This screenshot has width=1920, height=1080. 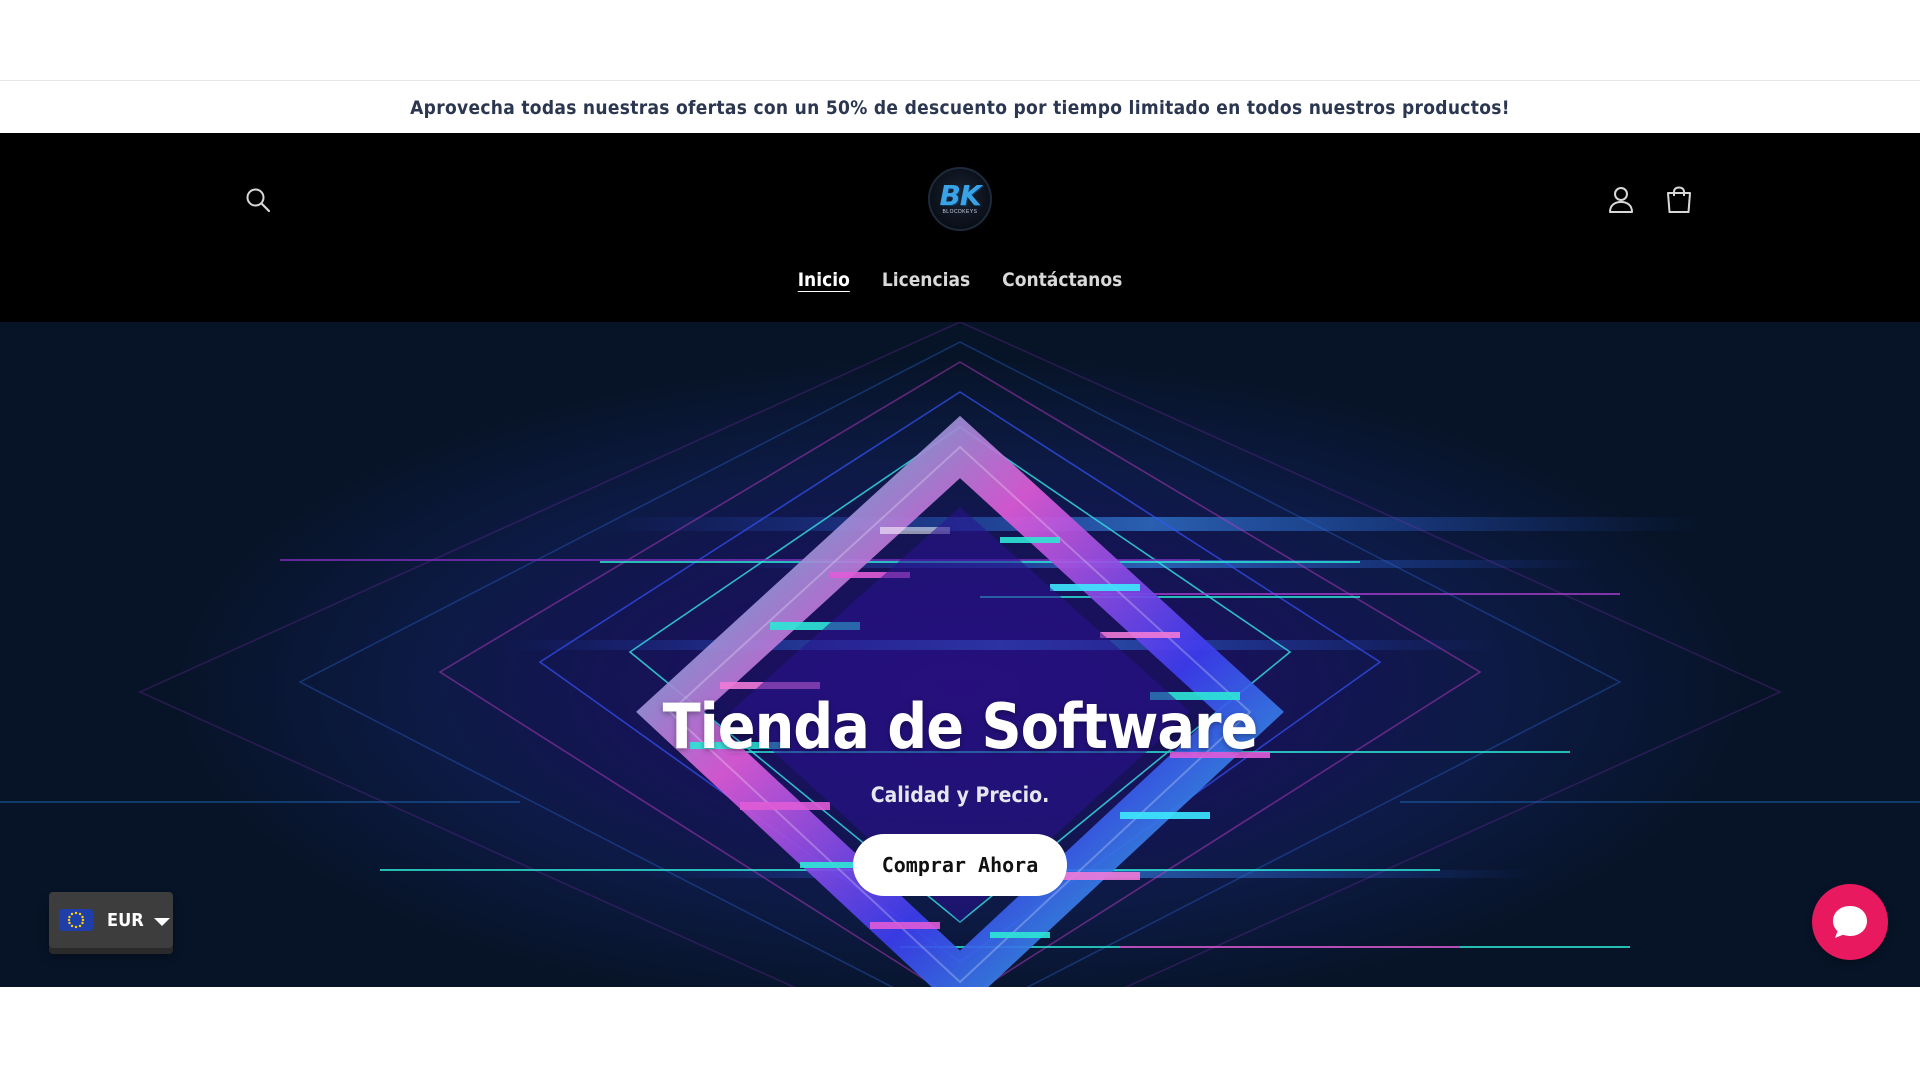 I want to click on account-button, so click(x=1621, y=200).